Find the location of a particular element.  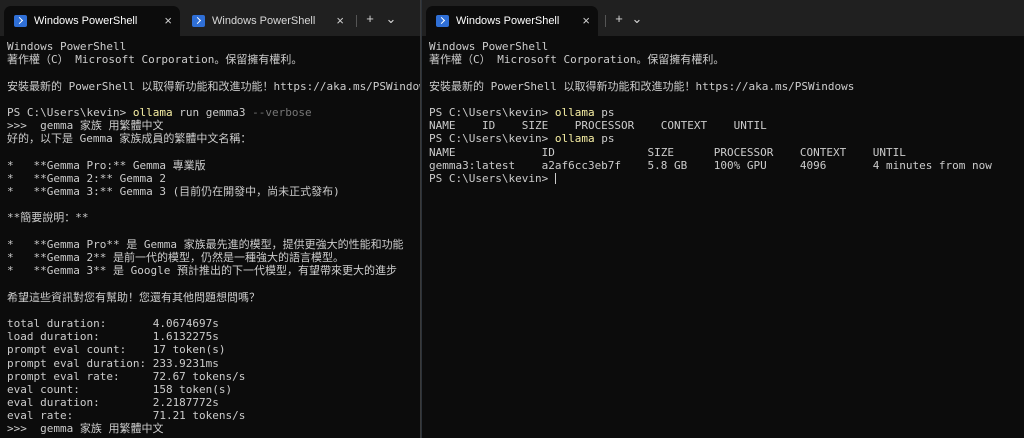

terminal-line: * **Gemma Pro:** Gemma 專業版 is located at coordinates (213, 165).